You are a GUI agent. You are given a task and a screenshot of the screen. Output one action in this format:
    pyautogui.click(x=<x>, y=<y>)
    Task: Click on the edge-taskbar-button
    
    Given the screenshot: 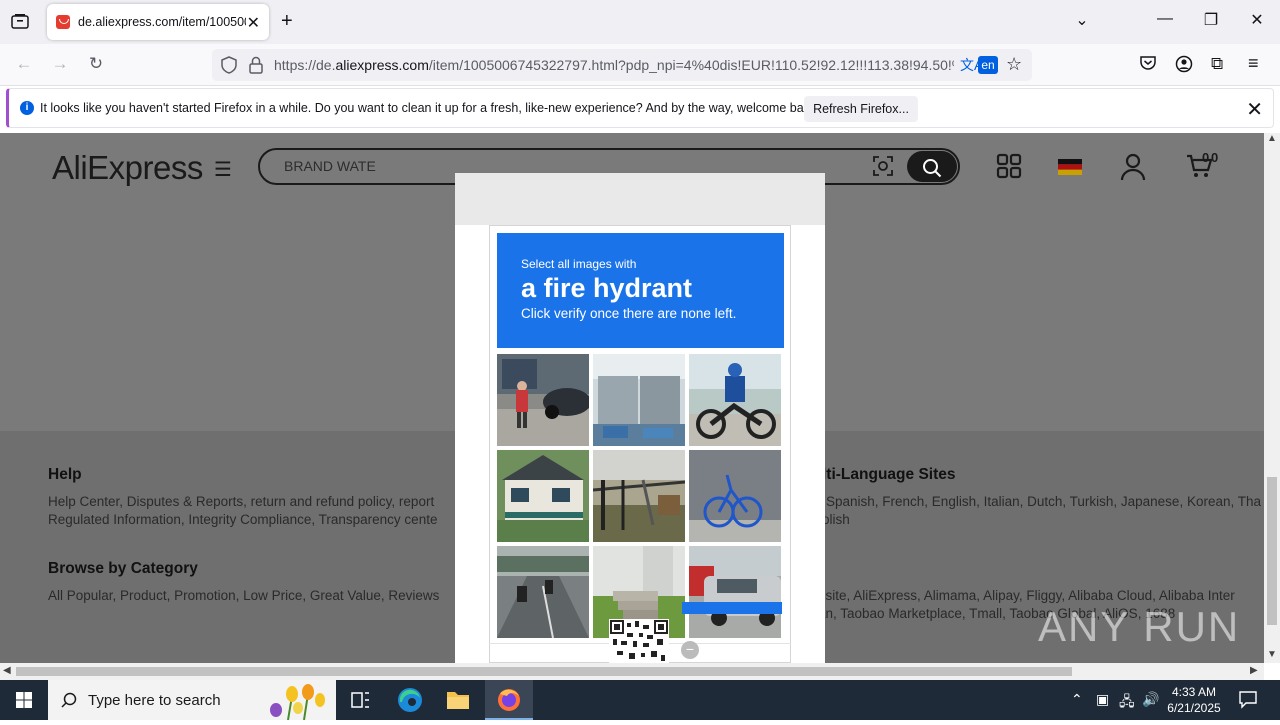 What is the action you would take?
    pyautogui.click(x=410, y=700)
    